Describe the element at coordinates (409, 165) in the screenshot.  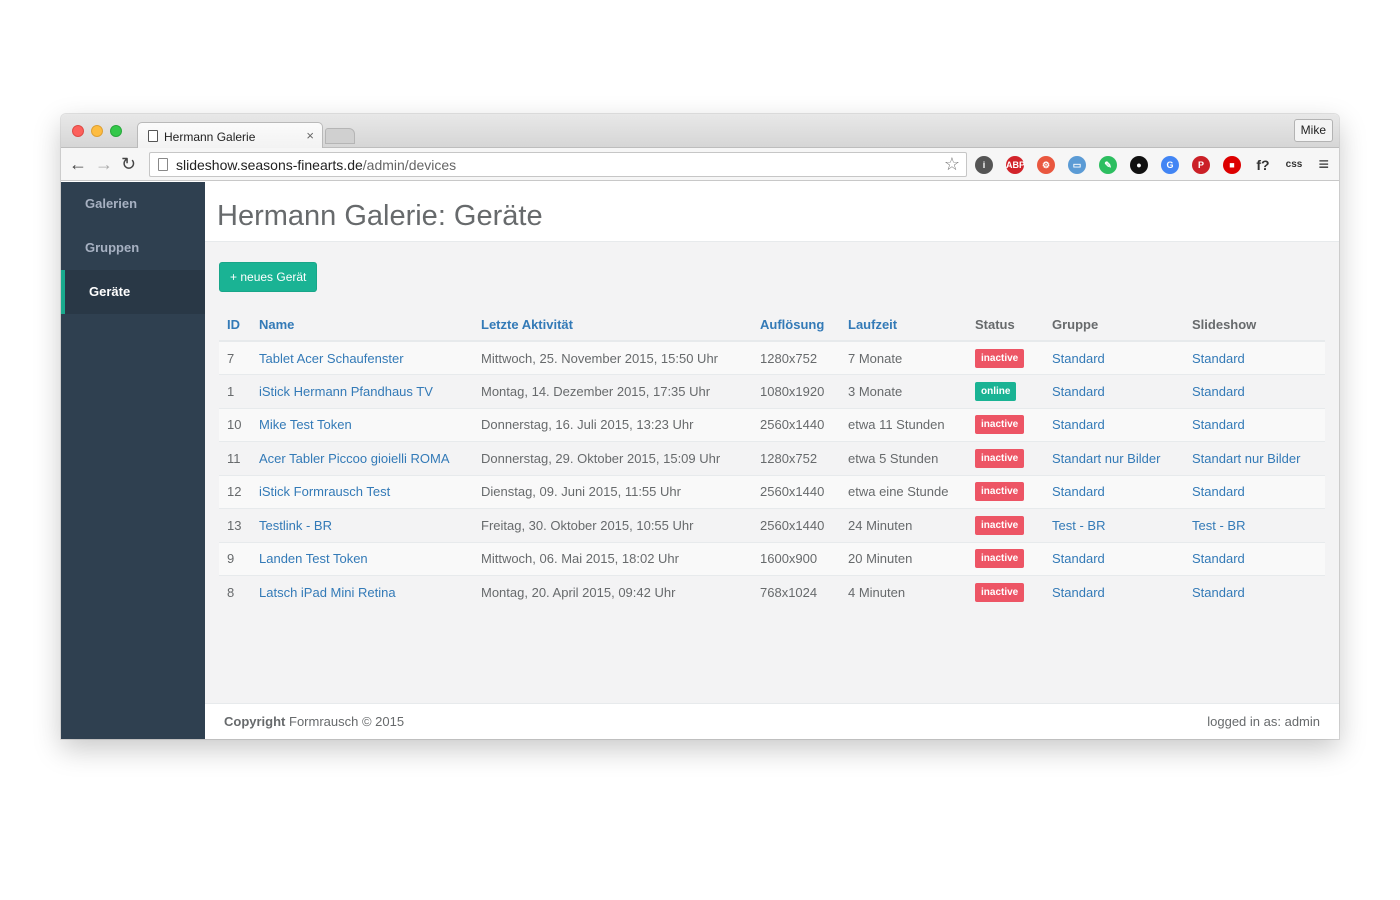
I see `url-path: /admin/devices` at that location.